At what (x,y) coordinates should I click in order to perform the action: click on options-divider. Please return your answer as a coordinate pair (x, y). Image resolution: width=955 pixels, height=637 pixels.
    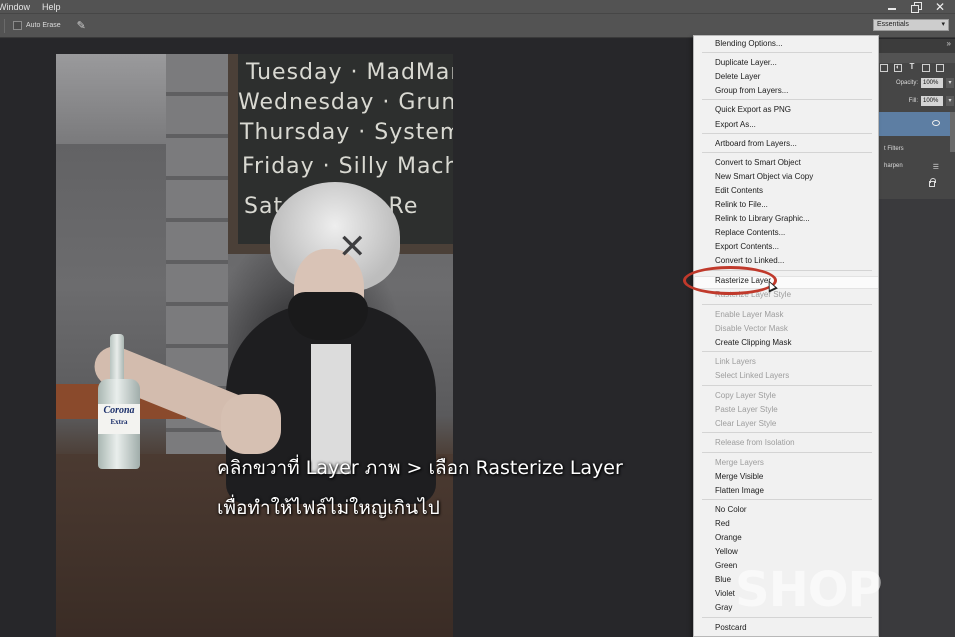
    Looking at the image, I should click on (4, 25).